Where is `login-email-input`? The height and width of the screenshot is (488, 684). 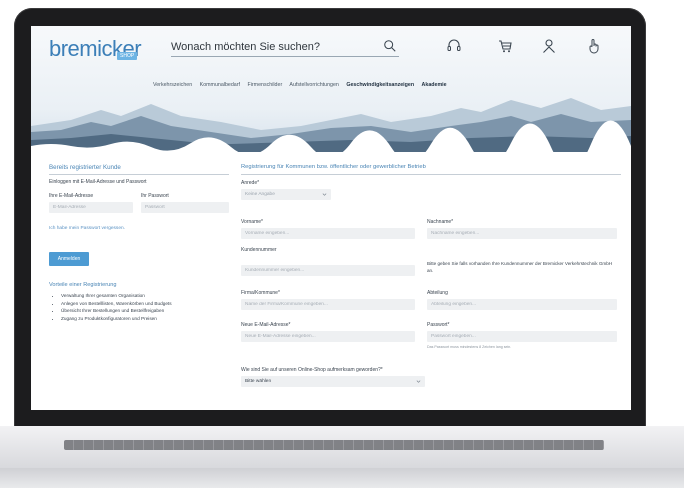 login-email-input is located at coordinates (91, 207).